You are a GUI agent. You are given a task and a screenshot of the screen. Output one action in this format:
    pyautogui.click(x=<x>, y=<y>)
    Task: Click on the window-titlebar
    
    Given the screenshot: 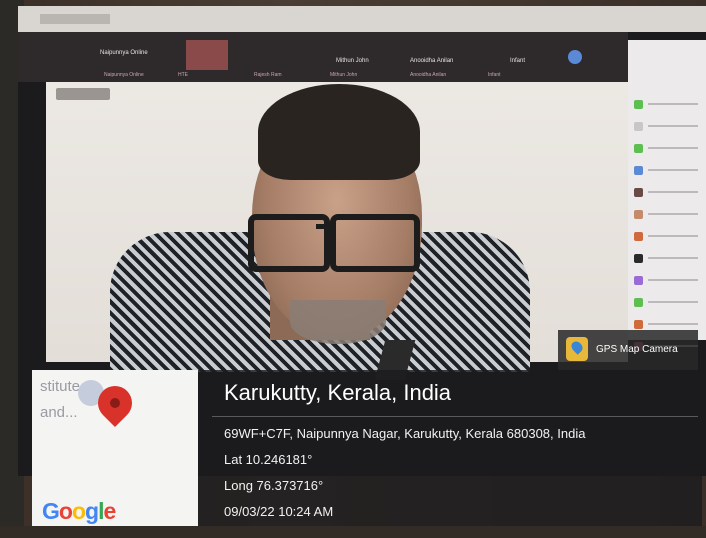 What is the action you would take?
    pyautogui.click(x=362, y=19)
    